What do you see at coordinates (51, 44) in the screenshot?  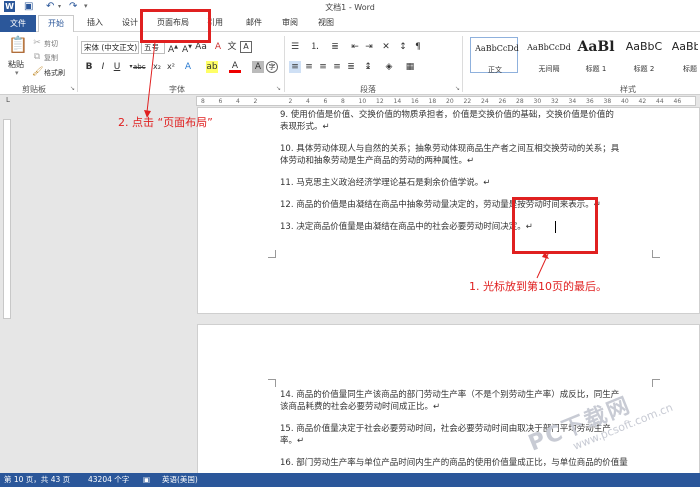 I see `cut-button: 剪切` at bounding box center [51, 44].